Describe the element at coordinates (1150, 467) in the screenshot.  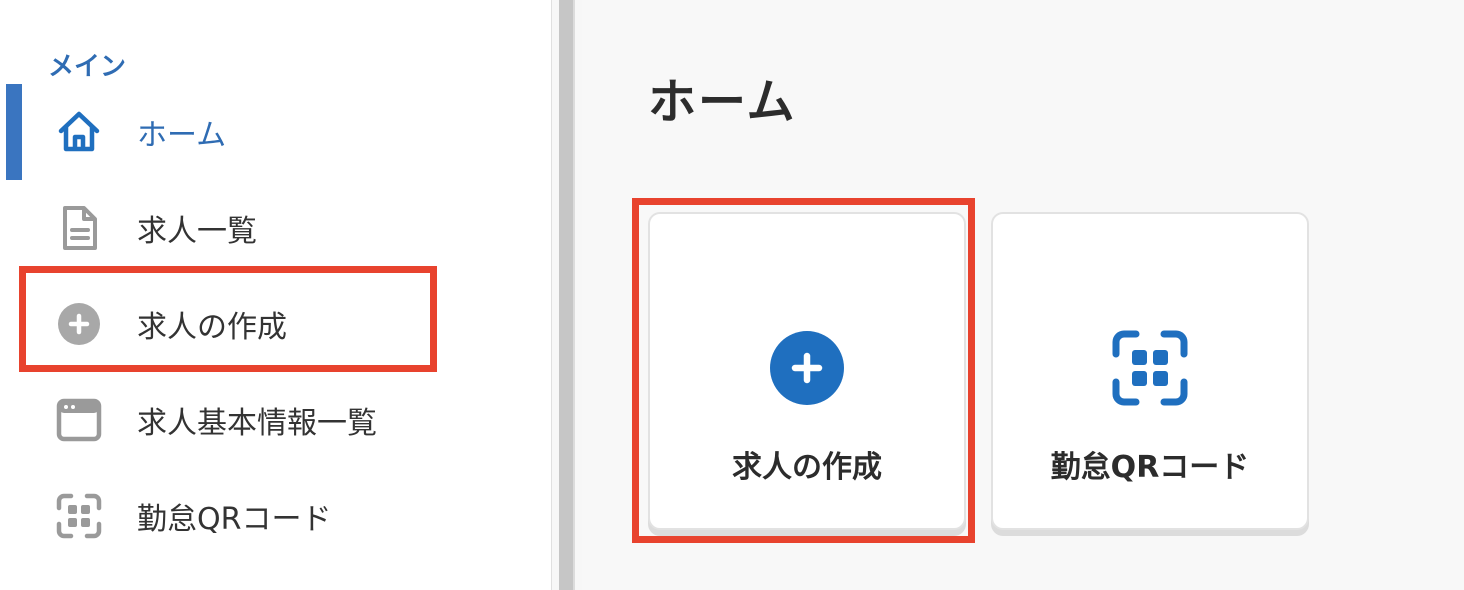
I see `card-label: 勤怠QRコード` at that location.